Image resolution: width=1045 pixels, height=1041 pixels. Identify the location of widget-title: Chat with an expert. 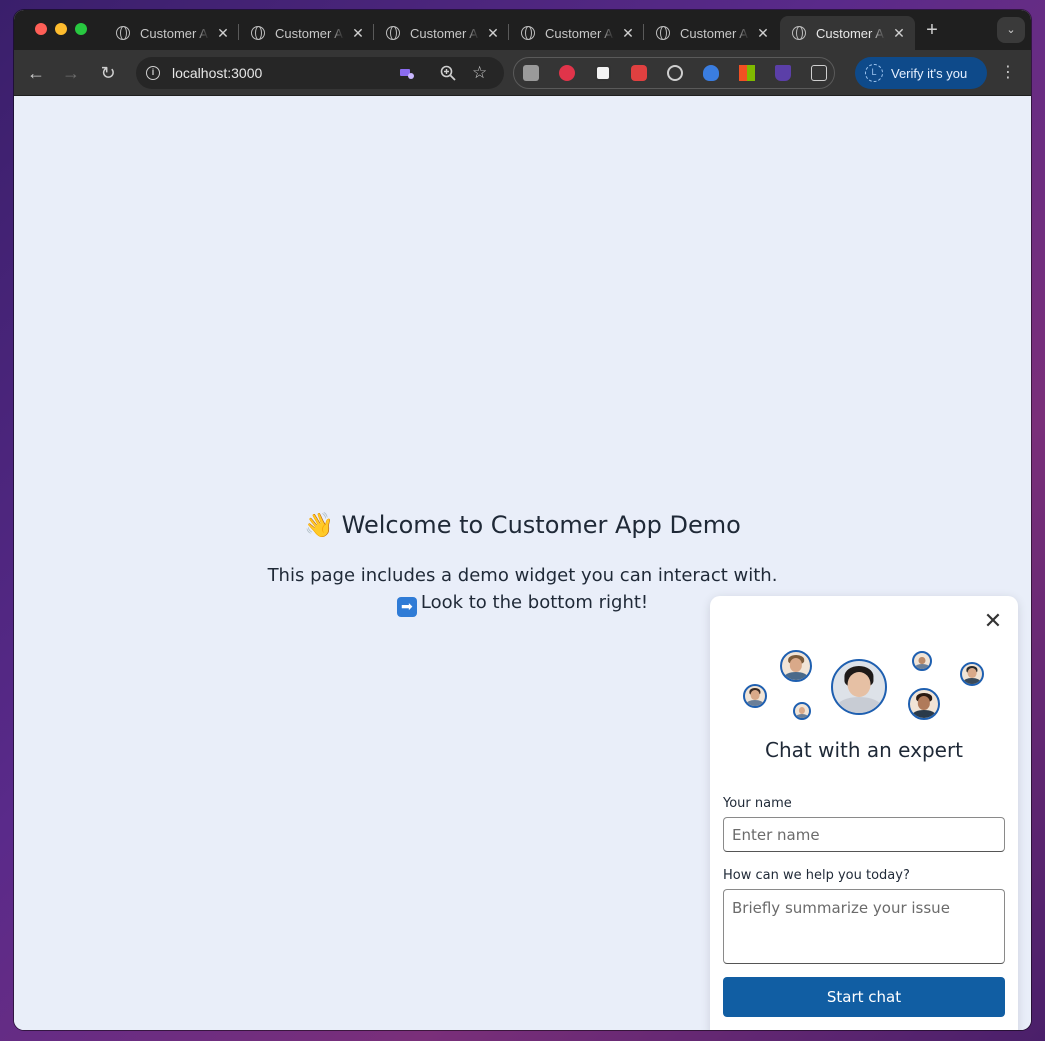
(864, 750).